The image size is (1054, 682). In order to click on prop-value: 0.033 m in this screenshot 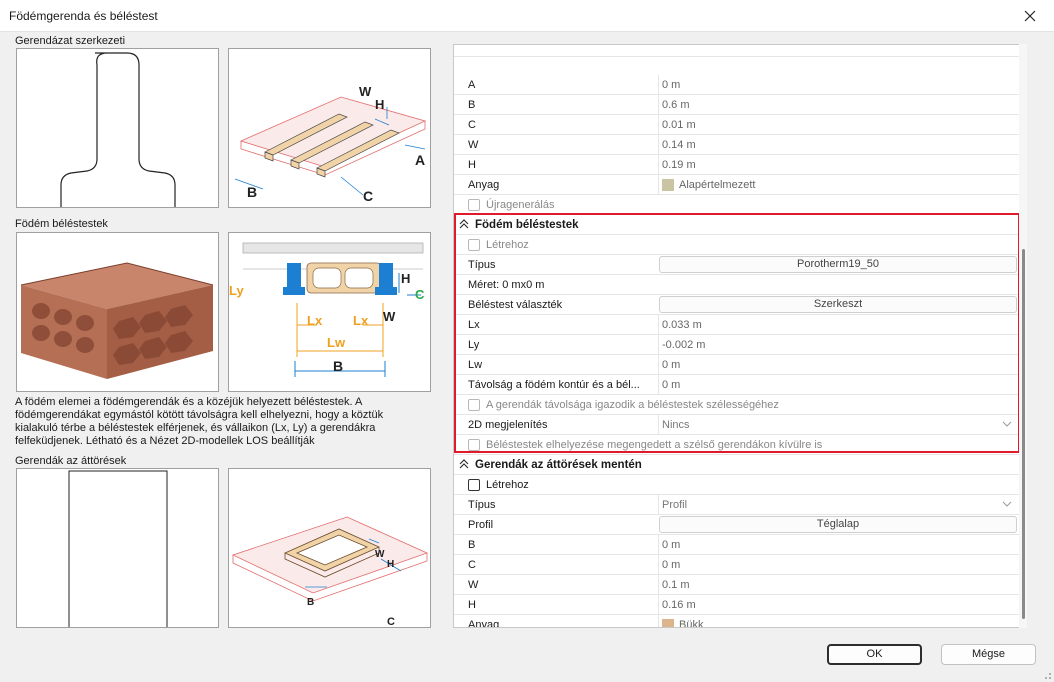, I will do `click(682, 325)`.